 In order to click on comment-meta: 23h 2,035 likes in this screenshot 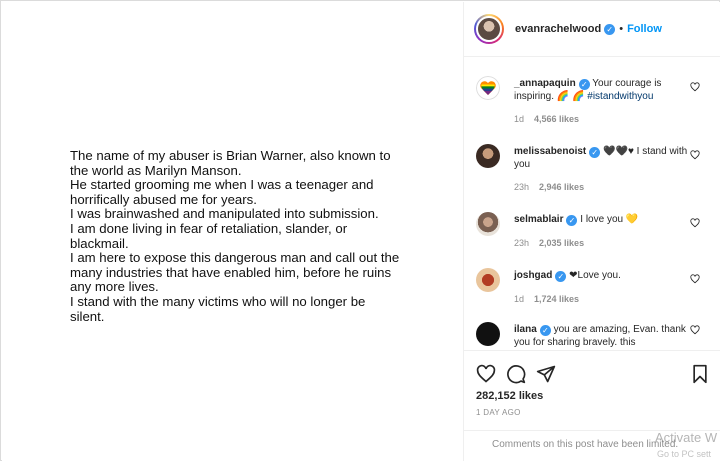, I will do `click(549, 243)`.